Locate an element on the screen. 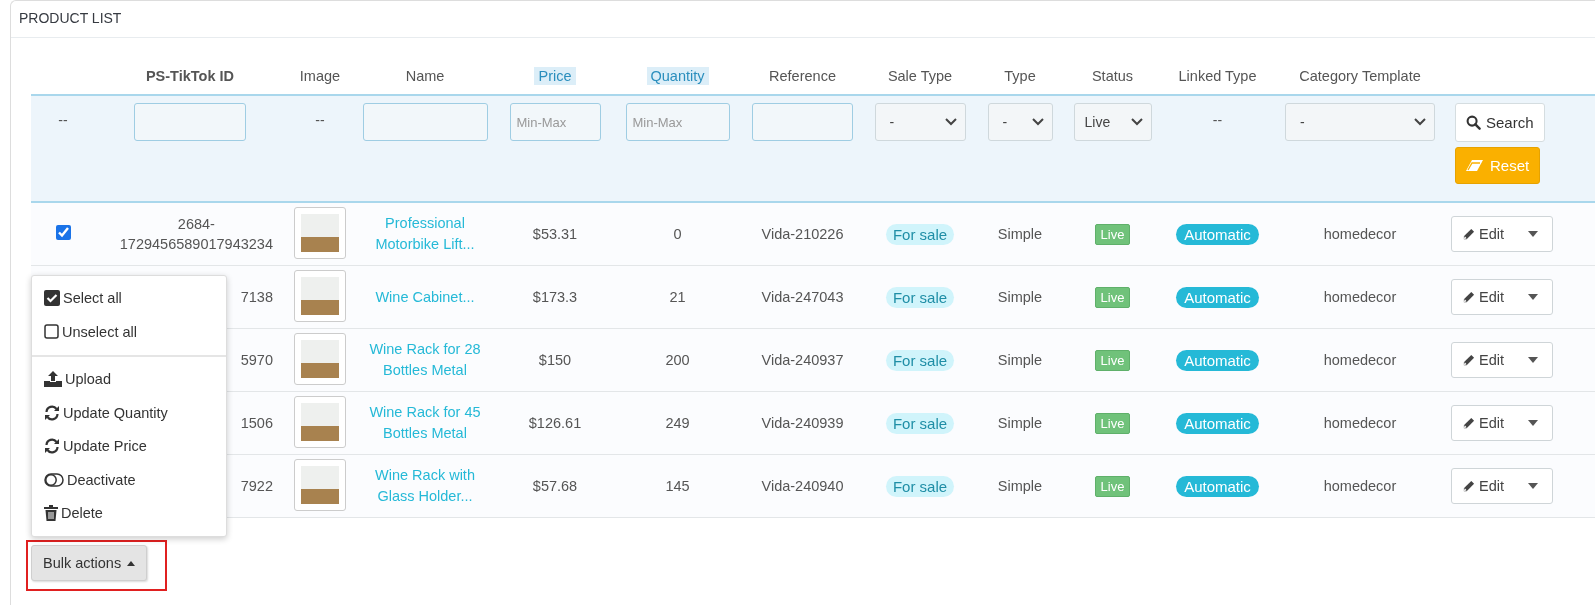 Image resolution: width=1595 pixels, height=605 pixels. table-cell-text: Vida-240939 is located at coordinates (802, 423).